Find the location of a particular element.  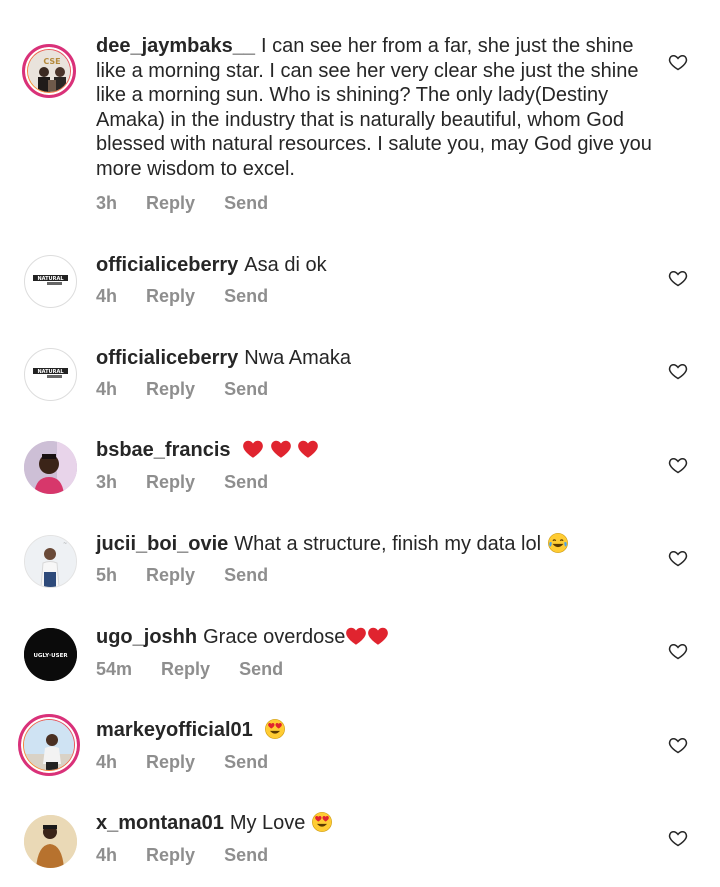

comment-meta: 54m Reply Send is located at coordinates (201, 669).